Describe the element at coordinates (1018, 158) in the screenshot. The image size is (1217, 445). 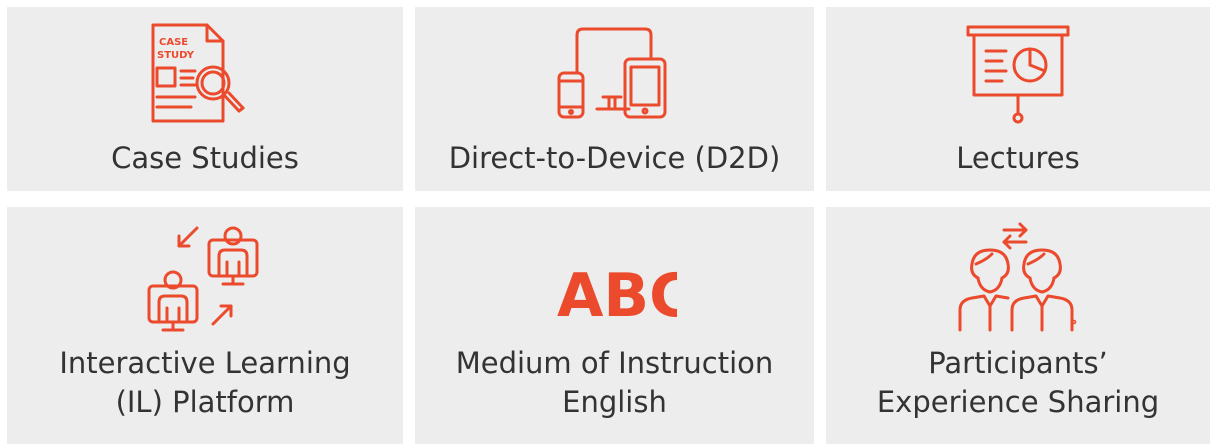
I see `feature-label: Lectures` at that location.